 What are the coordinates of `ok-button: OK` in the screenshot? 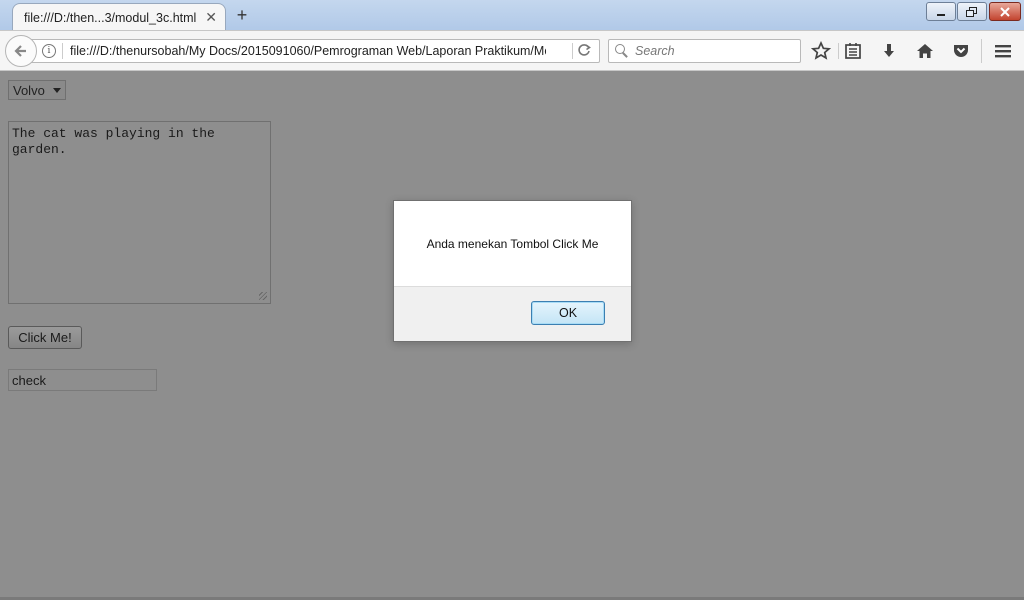 It's located at (568, 313).